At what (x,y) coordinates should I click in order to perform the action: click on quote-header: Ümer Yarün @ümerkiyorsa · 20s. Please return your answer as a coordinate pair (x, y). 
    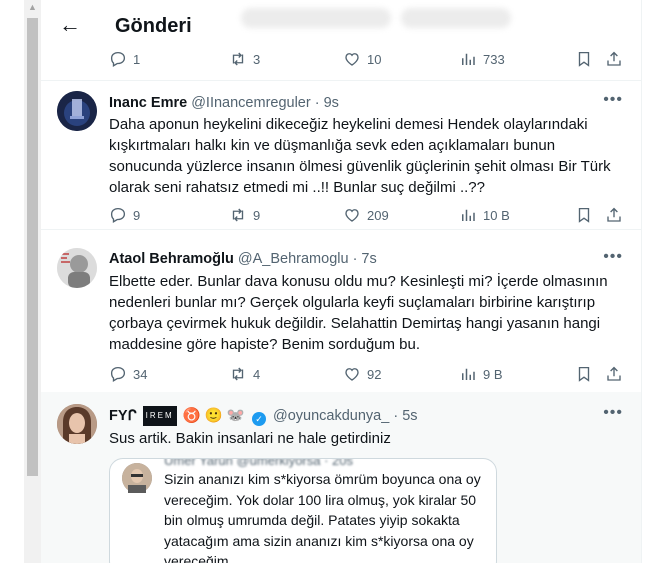
    Looking at the image, I should click on (258, 463).